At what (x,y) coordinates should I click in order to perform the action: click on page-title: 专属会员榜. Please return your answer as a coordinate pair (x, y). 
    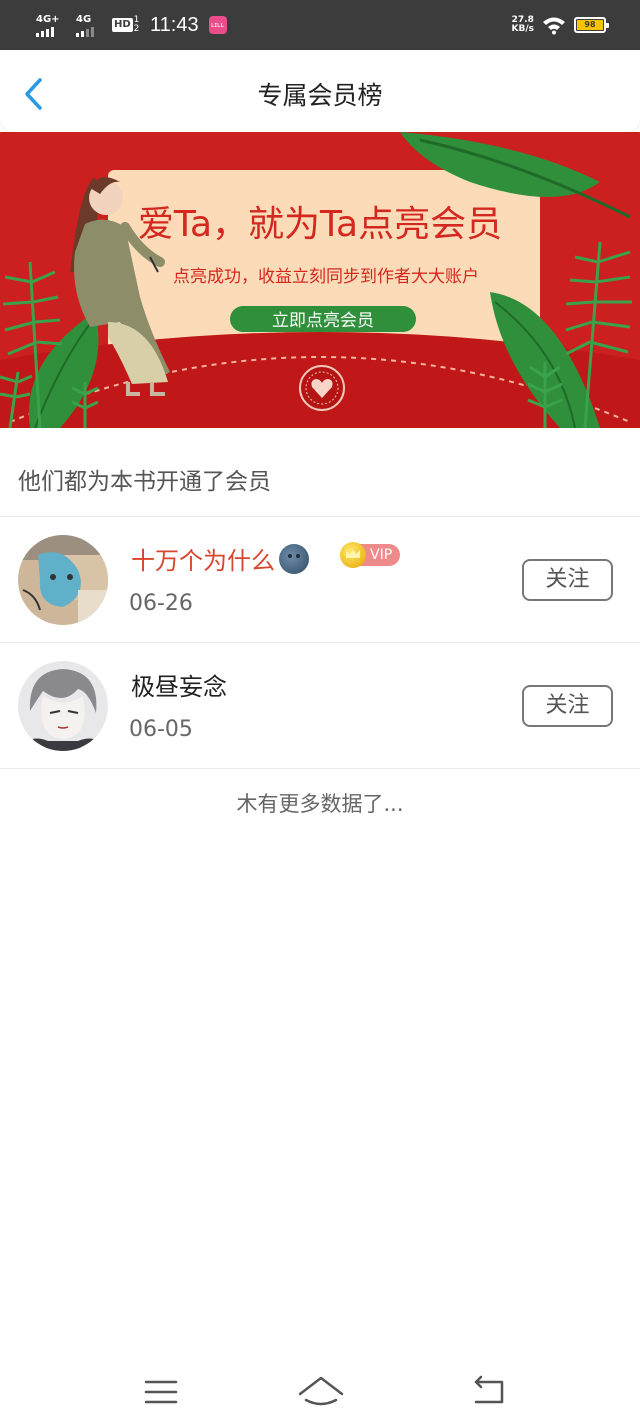
    Looking at the image, I should click on (320, 95).